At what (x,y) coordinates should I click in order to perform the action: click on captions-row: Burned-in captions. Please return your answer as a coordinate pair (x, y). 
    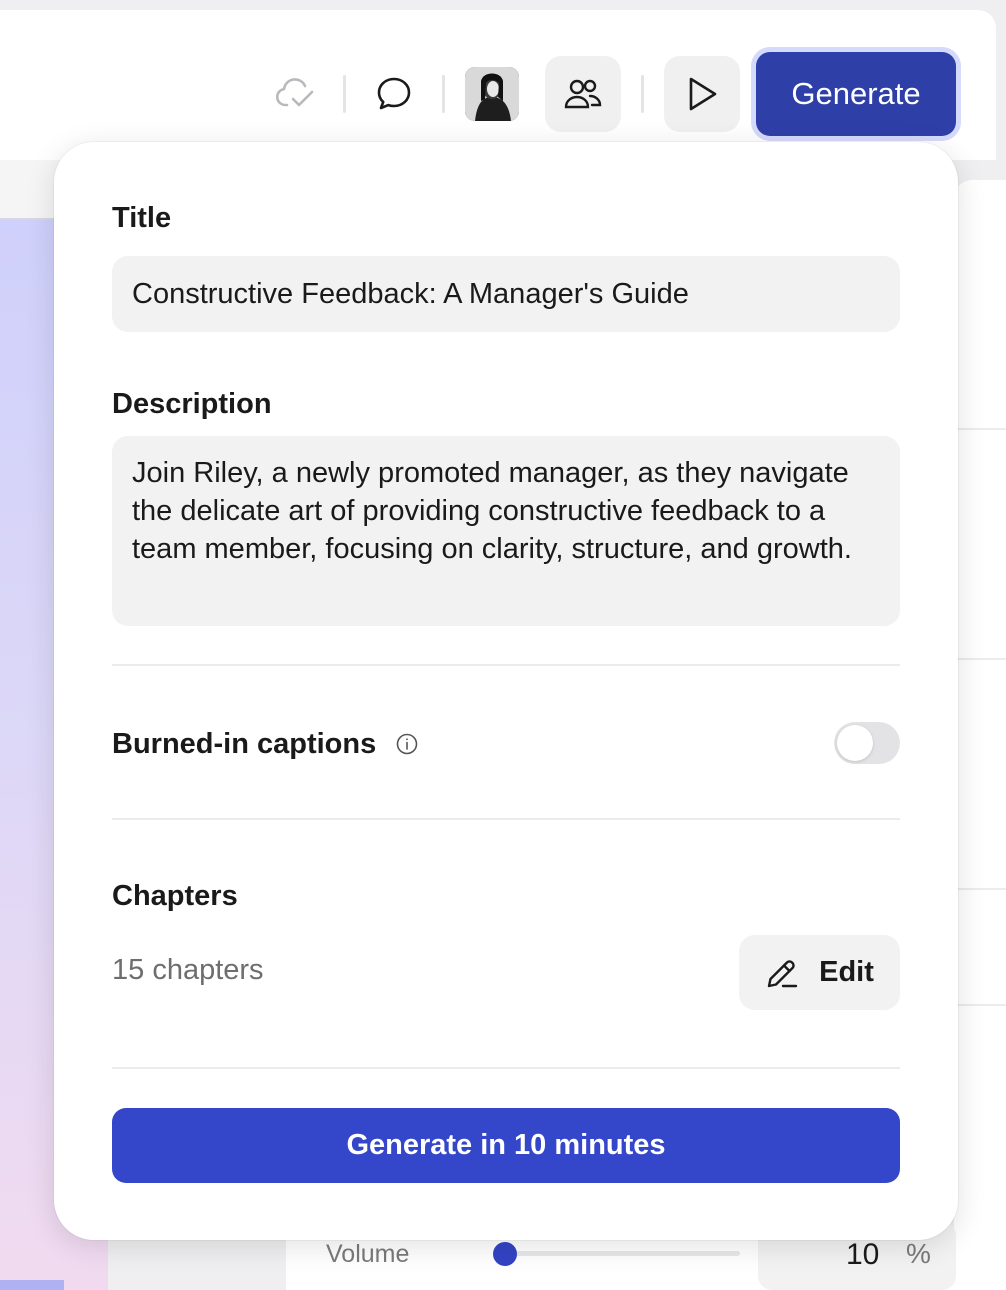
    Looking at the image, I should click on (506, 744).